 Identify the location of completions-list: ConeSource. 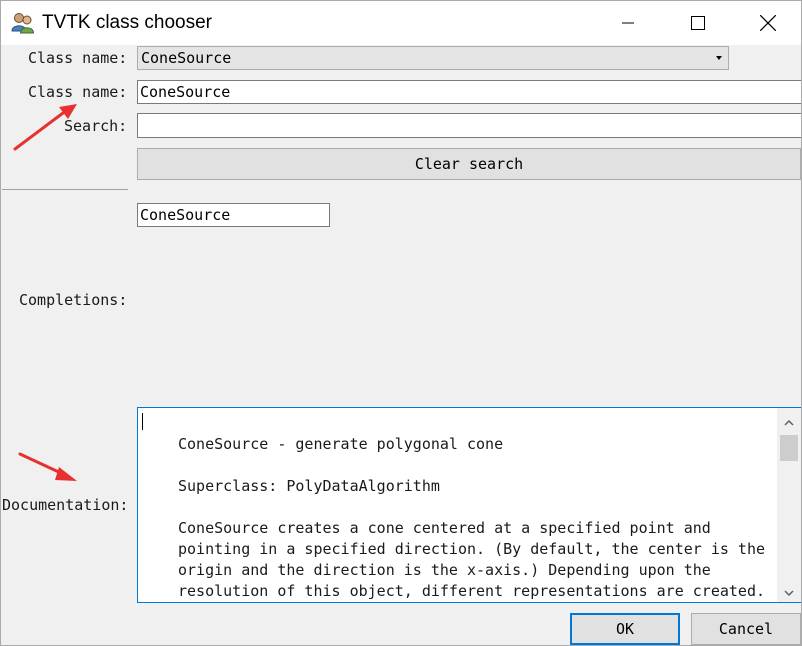
(233, 215).